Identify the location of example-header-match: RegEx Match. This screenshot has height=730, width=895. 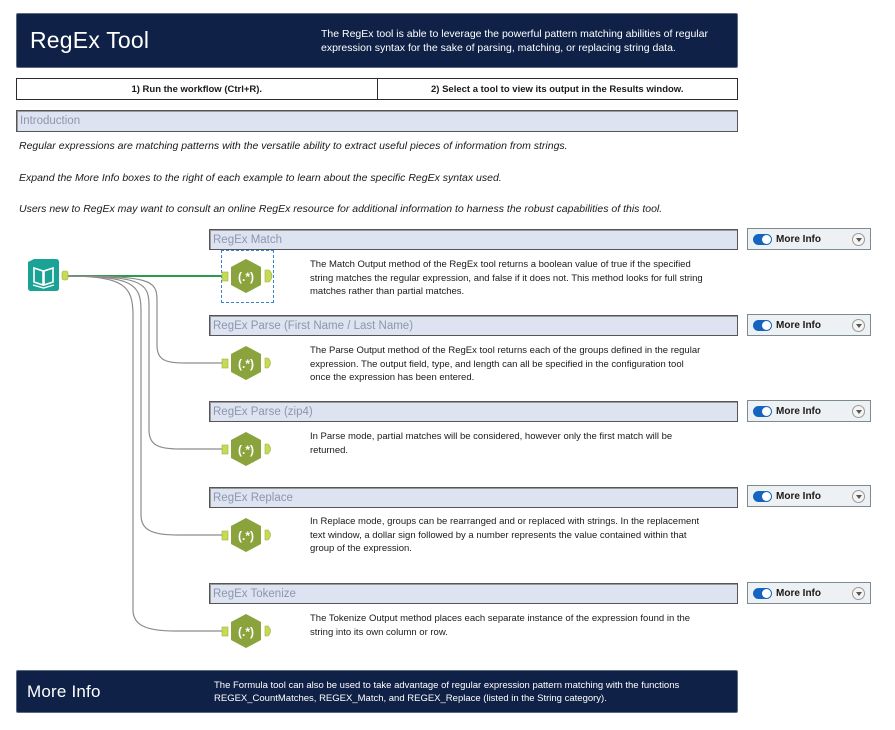
(473, 239).